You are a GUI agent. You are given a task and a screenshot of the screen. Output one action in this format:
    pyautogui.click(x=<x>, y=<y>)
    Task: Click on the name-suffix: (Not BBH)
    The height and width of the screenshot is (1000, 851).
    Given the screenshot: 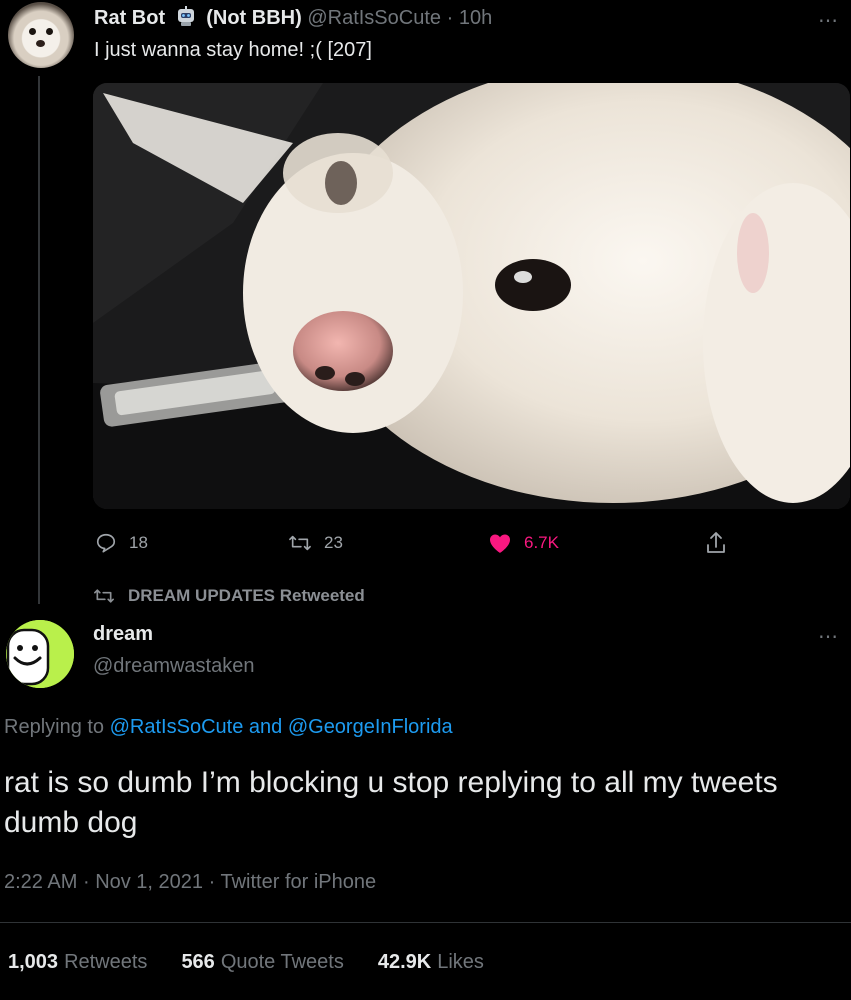 What is the action you would take?
    pyautogui.click(x=254, y=18)
    